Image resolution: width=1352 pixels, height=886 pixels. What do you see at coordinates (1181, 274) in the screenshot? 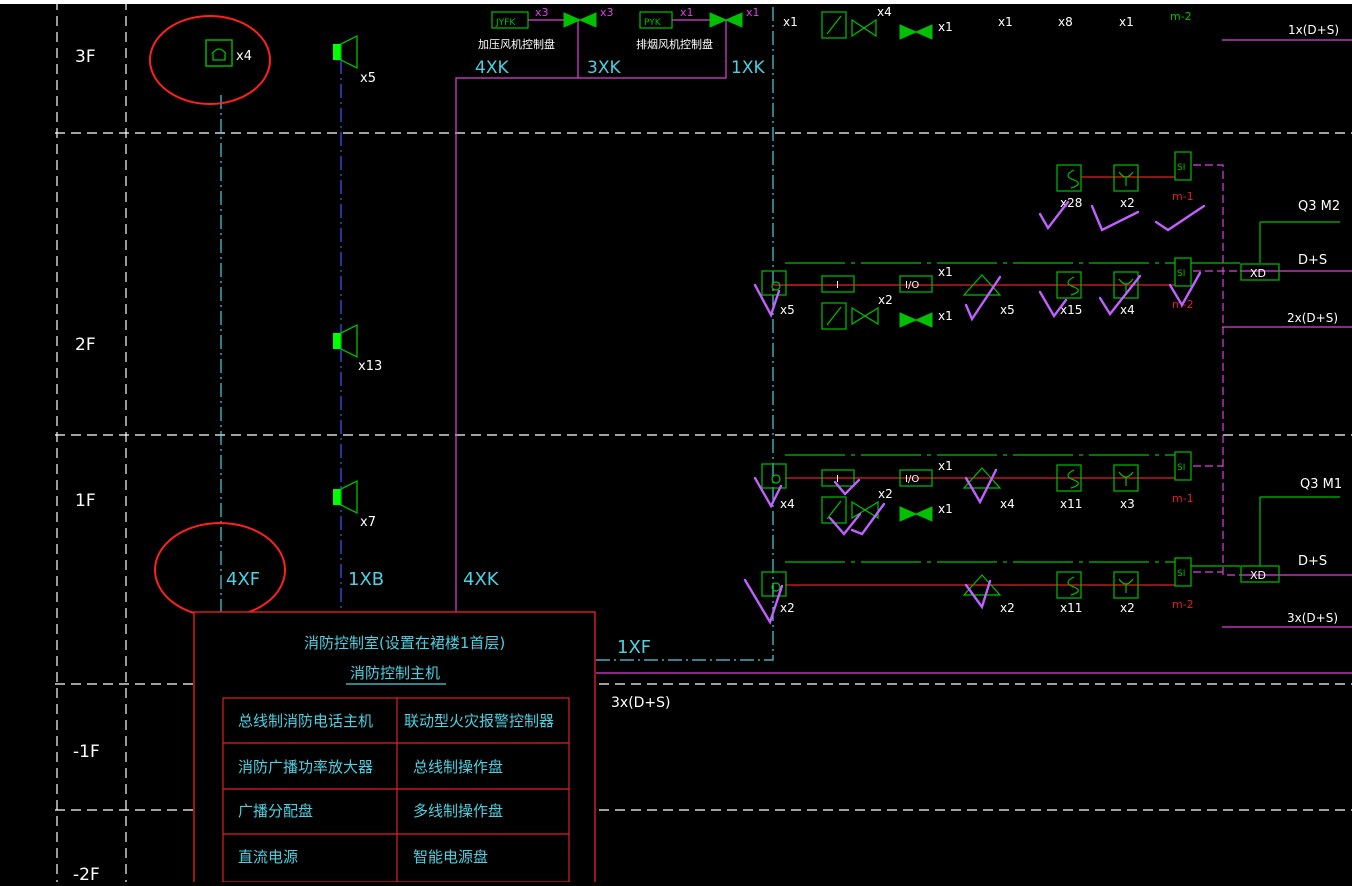
I see `isolator-si-m2: SI` at bounding box center [1181, 274].